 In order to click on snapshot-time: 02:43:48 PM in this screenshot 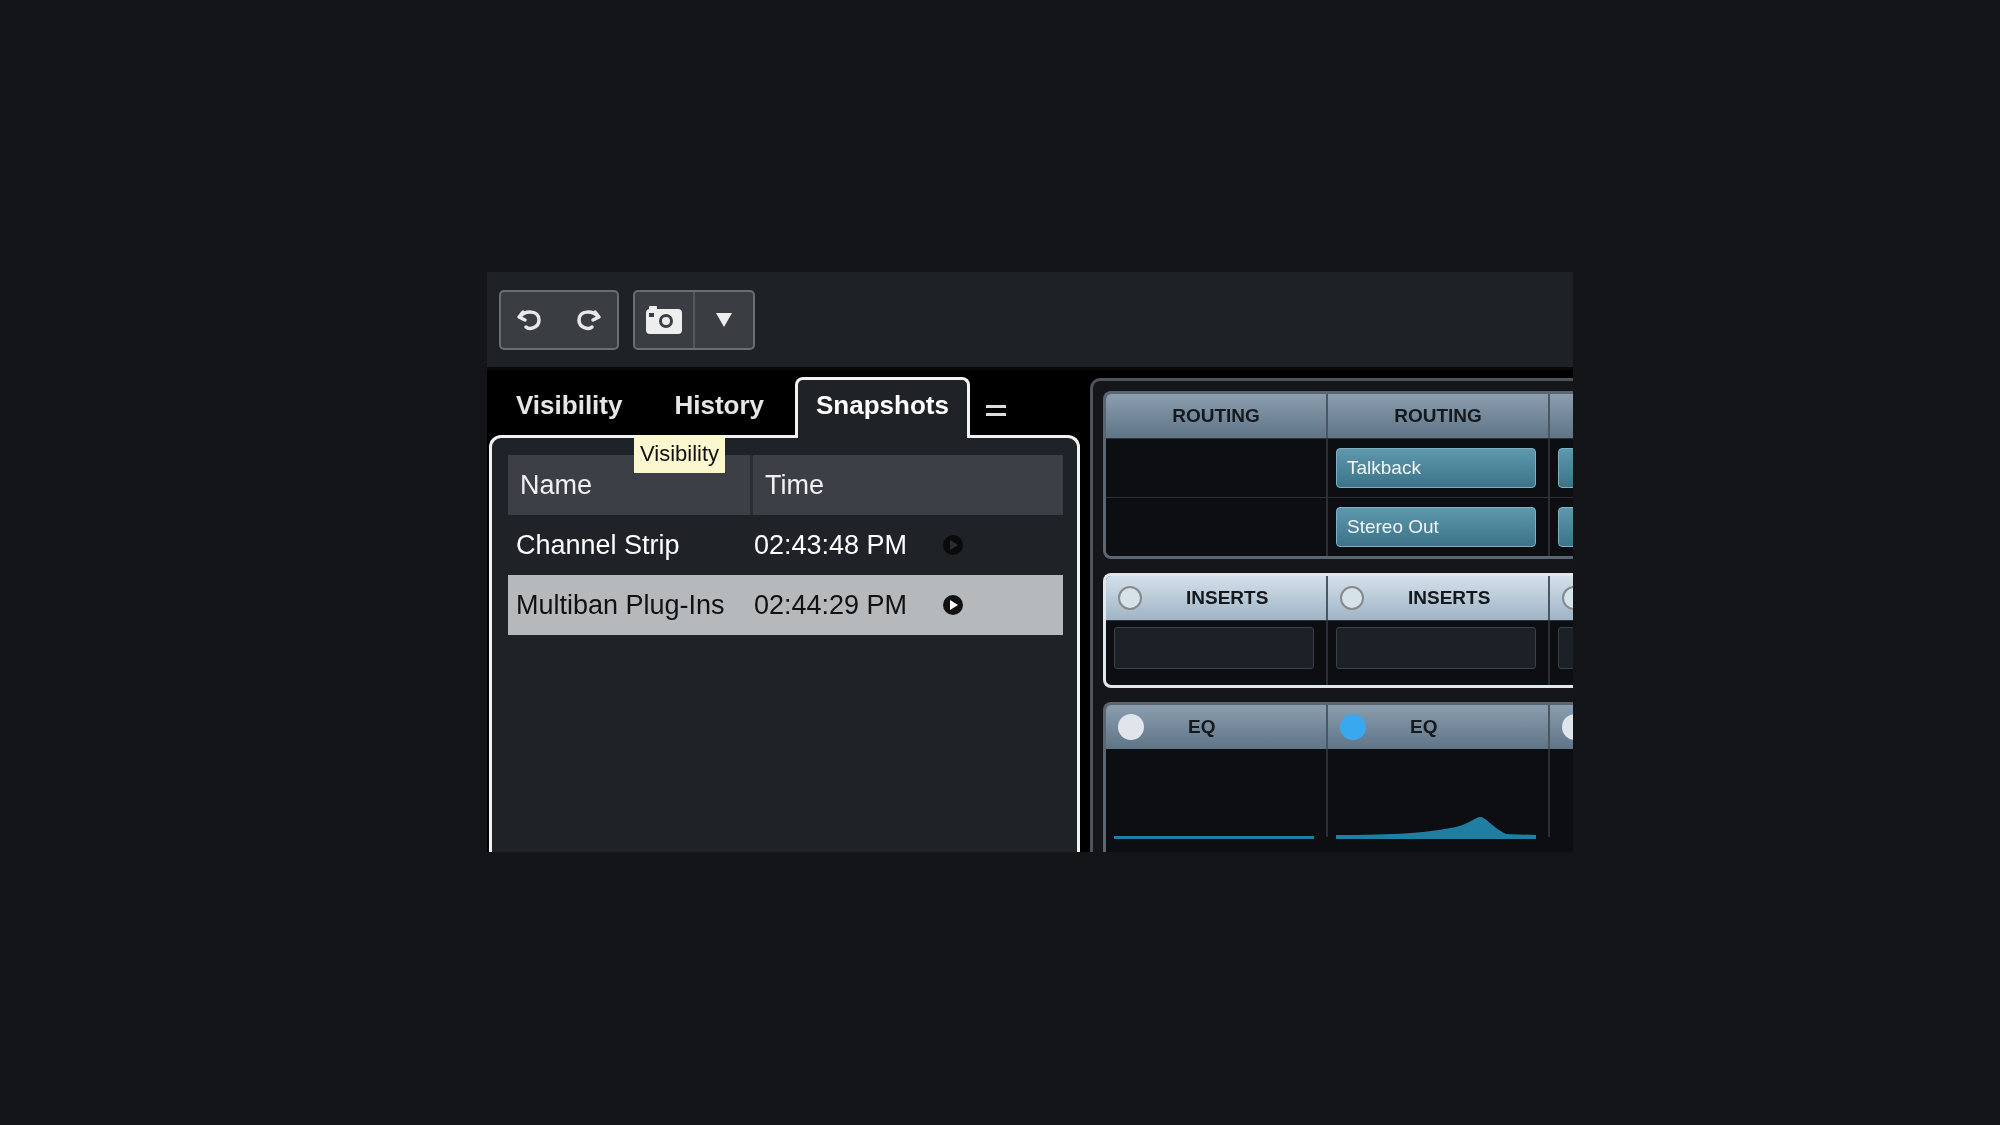, I will do `click(831, 545)`.